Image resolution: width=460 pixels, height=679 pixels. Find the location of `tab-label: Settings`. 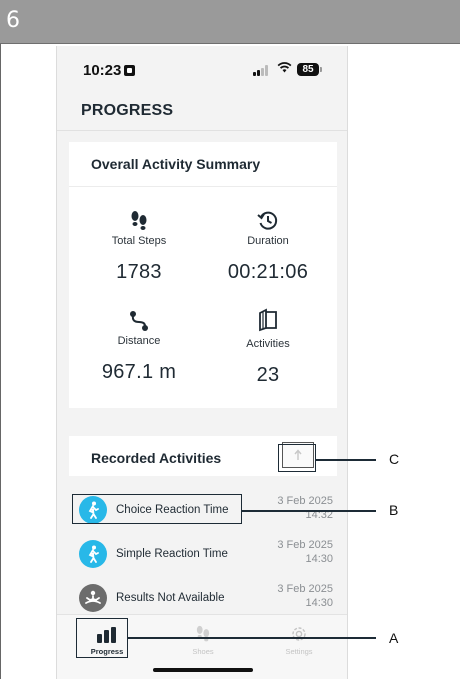

tab-label: Settings is located at coordinates (299, 651).